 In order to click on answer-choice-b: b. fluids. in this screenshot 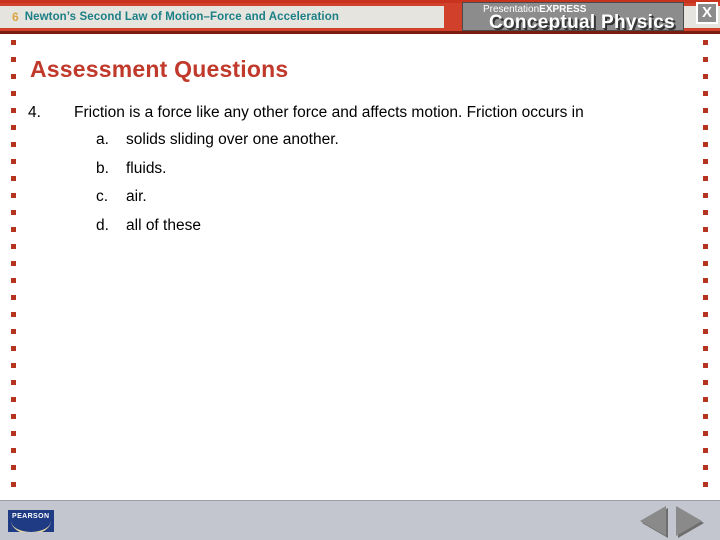, I will do `click(387, 169)`.